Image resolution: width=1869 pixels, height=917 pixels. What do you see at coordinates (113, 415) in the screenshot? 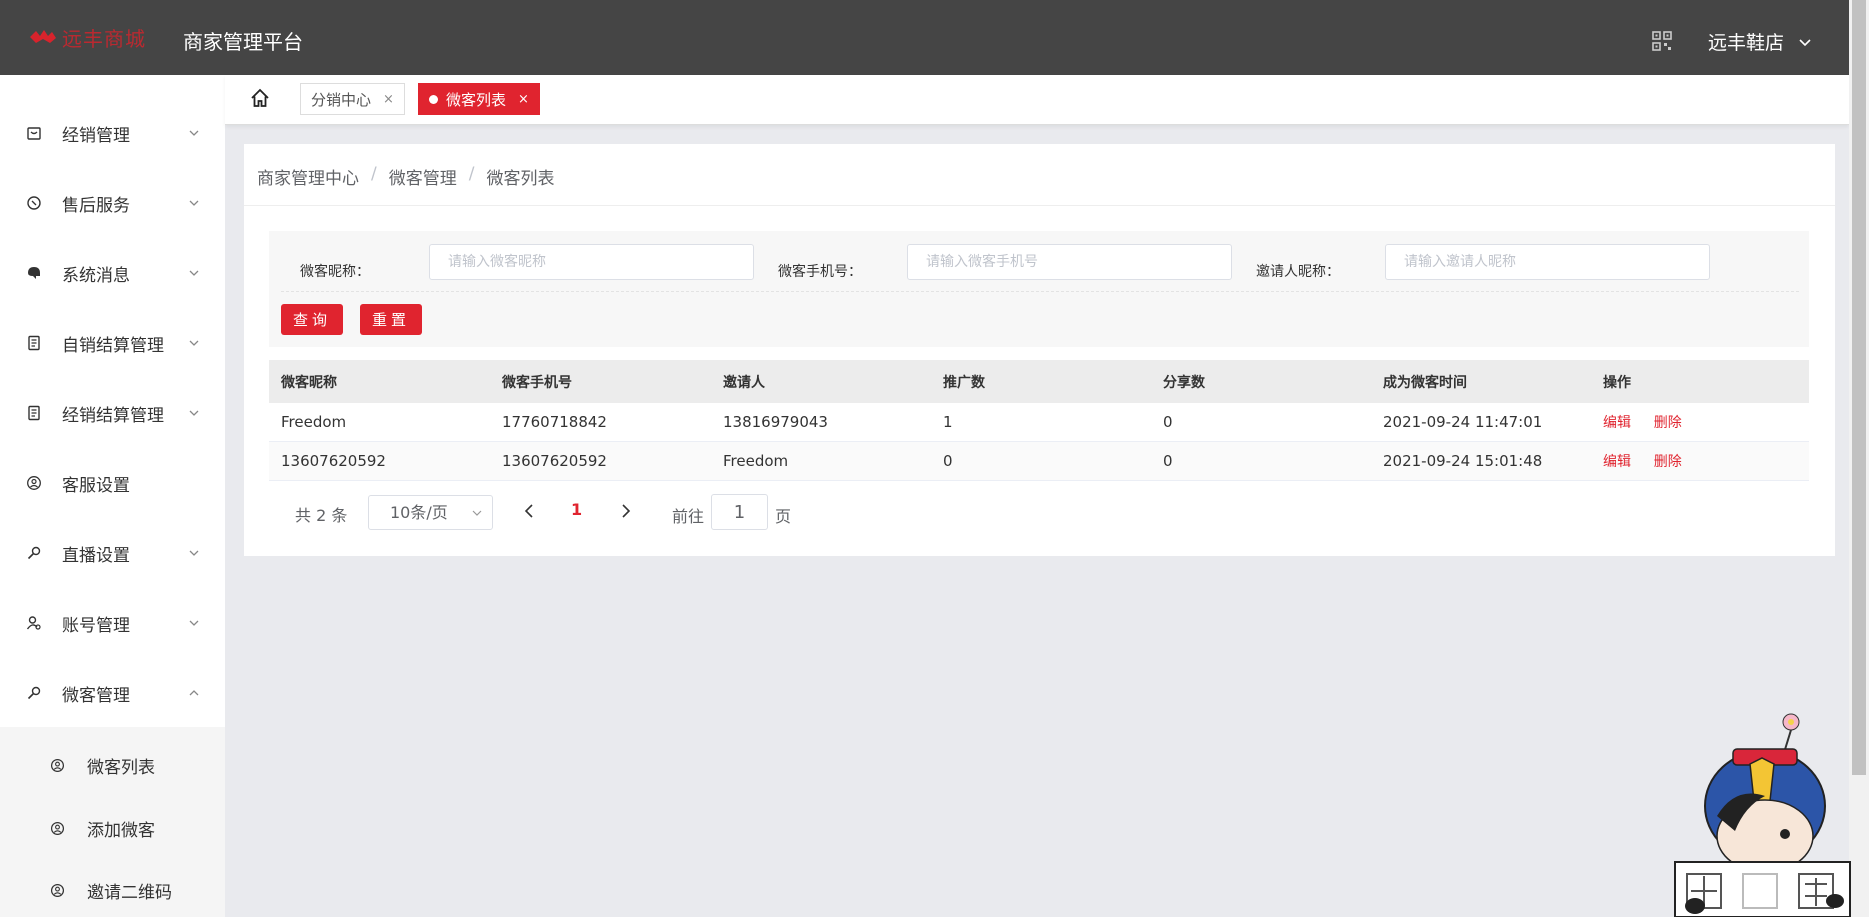
I see `sidebar-item-label: 经销结算管理` at bounding box center [113, 415].